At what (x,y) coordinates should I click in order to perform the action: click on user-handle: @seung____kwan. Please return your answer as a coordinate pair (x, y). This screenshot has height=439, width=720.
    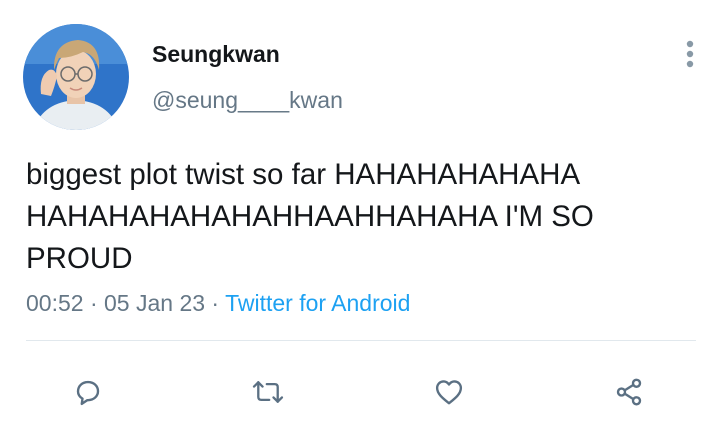
    Looking at the image, I should click on (247, 100).